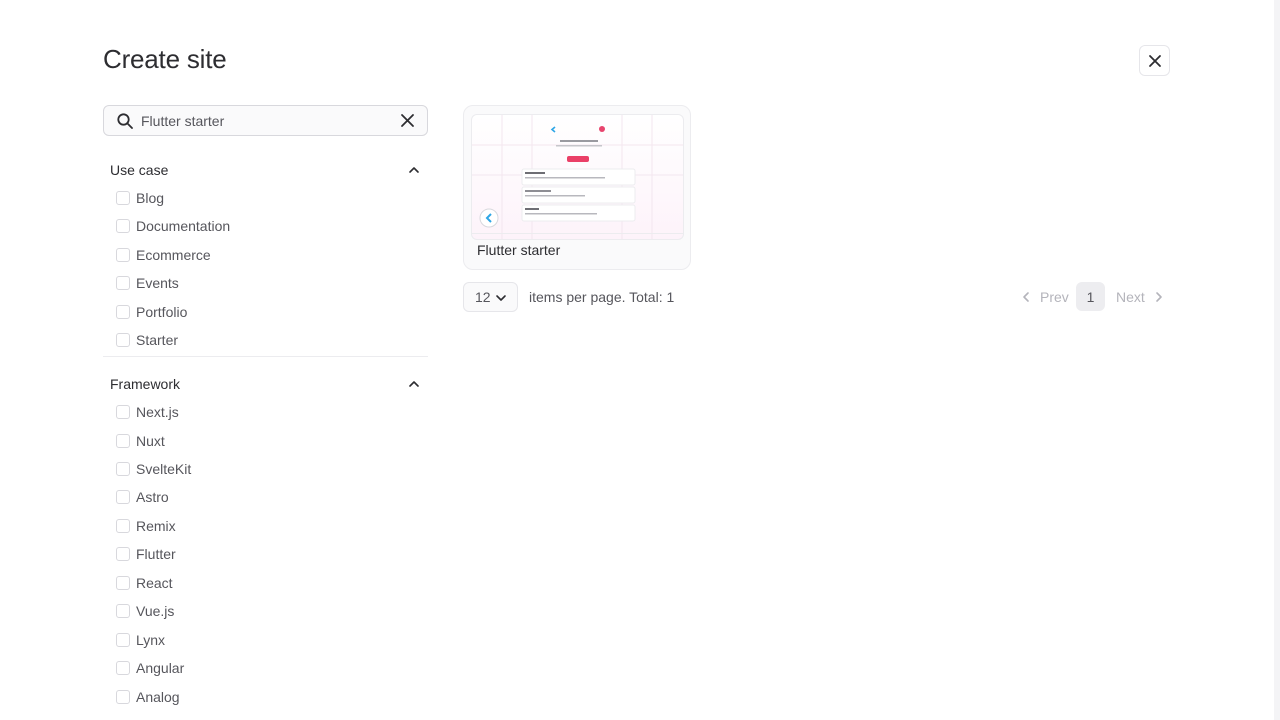 This screenshot has height=720, width=1280. What do you see at coordinates (265, 384) in the screenshot?
I see `framework-section-toggle: Framework` at bounding box center [265, 384].